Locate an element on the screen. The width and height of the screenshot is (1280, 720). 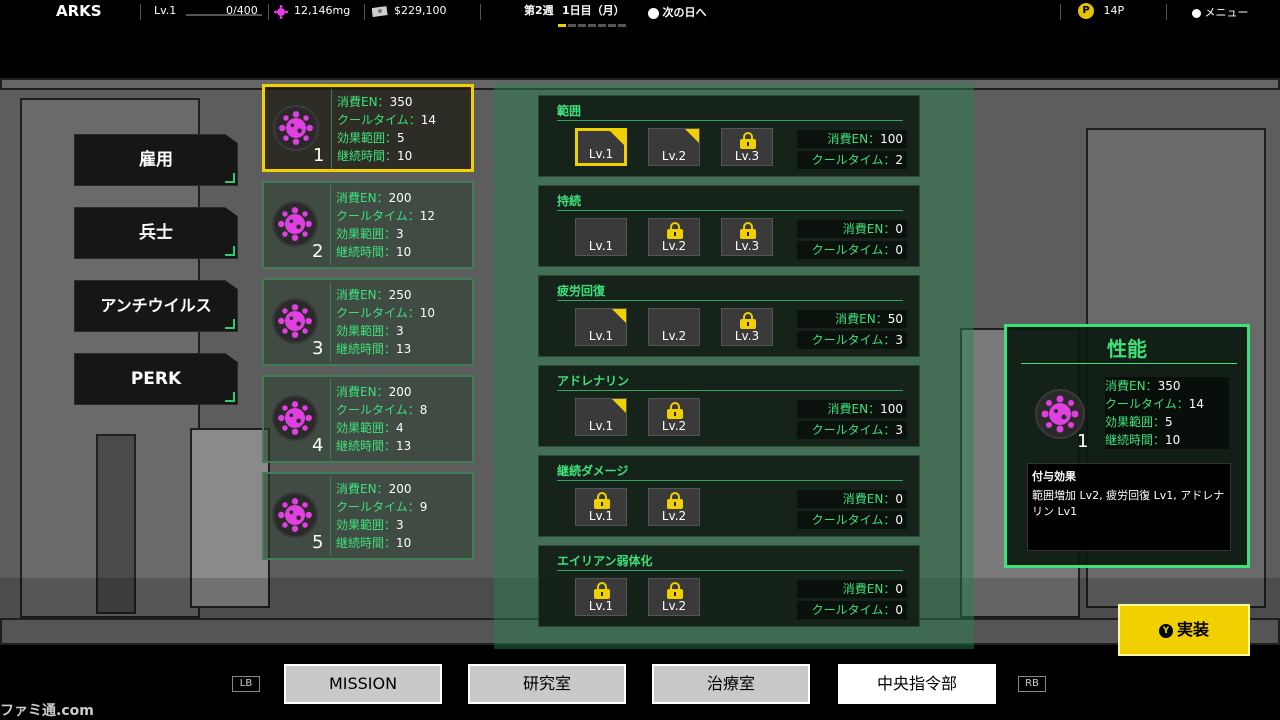
lb-button: LB is located at coordinates (246, 684).